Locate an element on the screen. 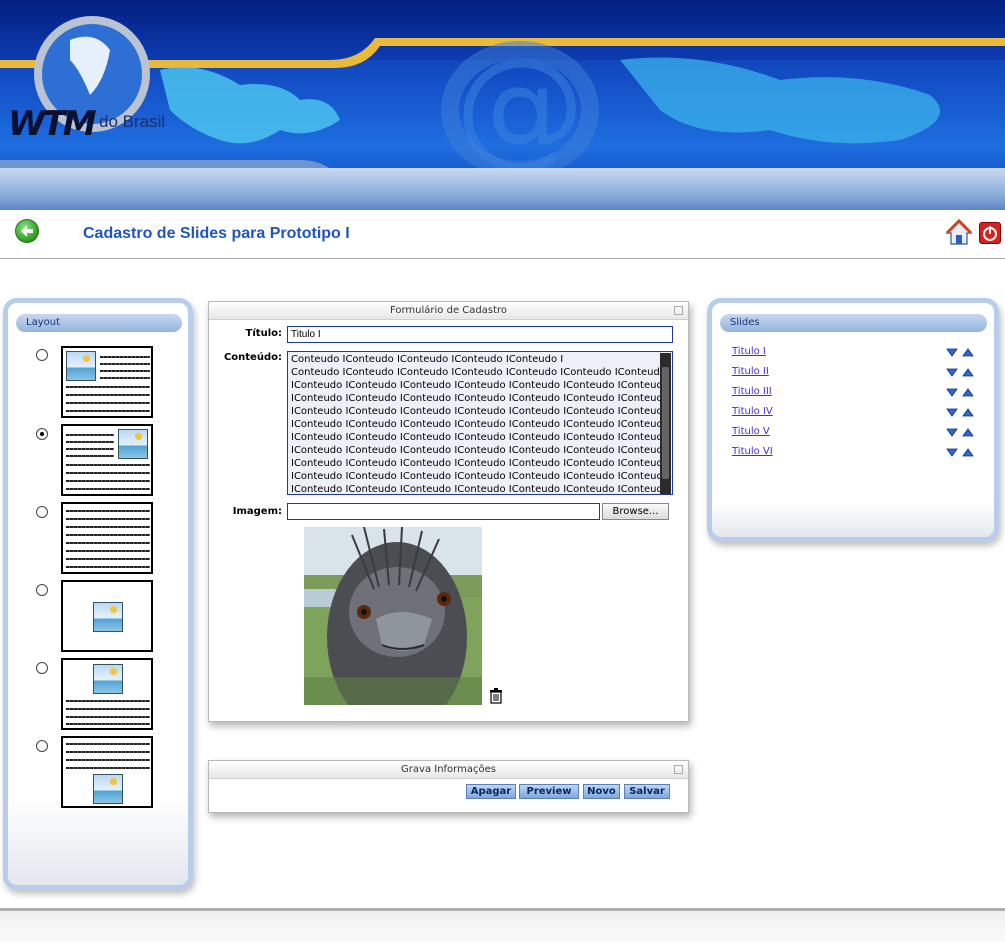  imagem-label: Imagem: is located at coordinates (257, 511).